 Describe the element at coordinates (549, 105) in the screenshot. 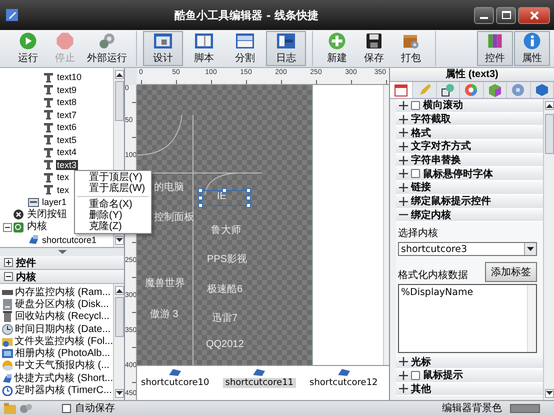

I see `up-arrow-icon` at that location.